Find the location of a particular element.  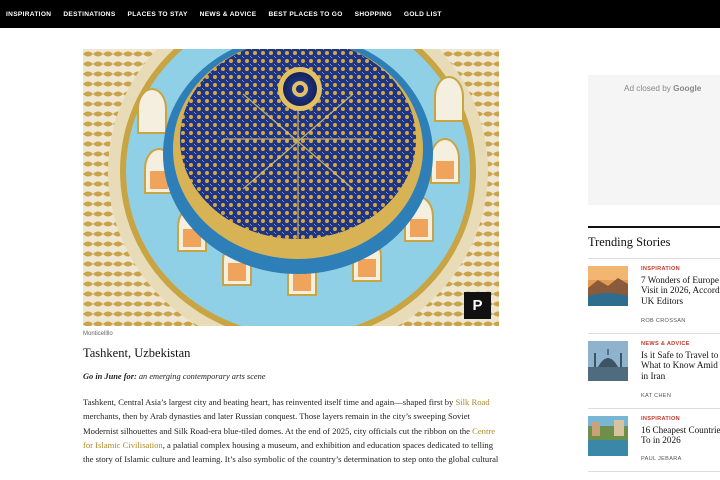

story-title-line: What to Know Amid Unrest is located at coordinates (680, 365).